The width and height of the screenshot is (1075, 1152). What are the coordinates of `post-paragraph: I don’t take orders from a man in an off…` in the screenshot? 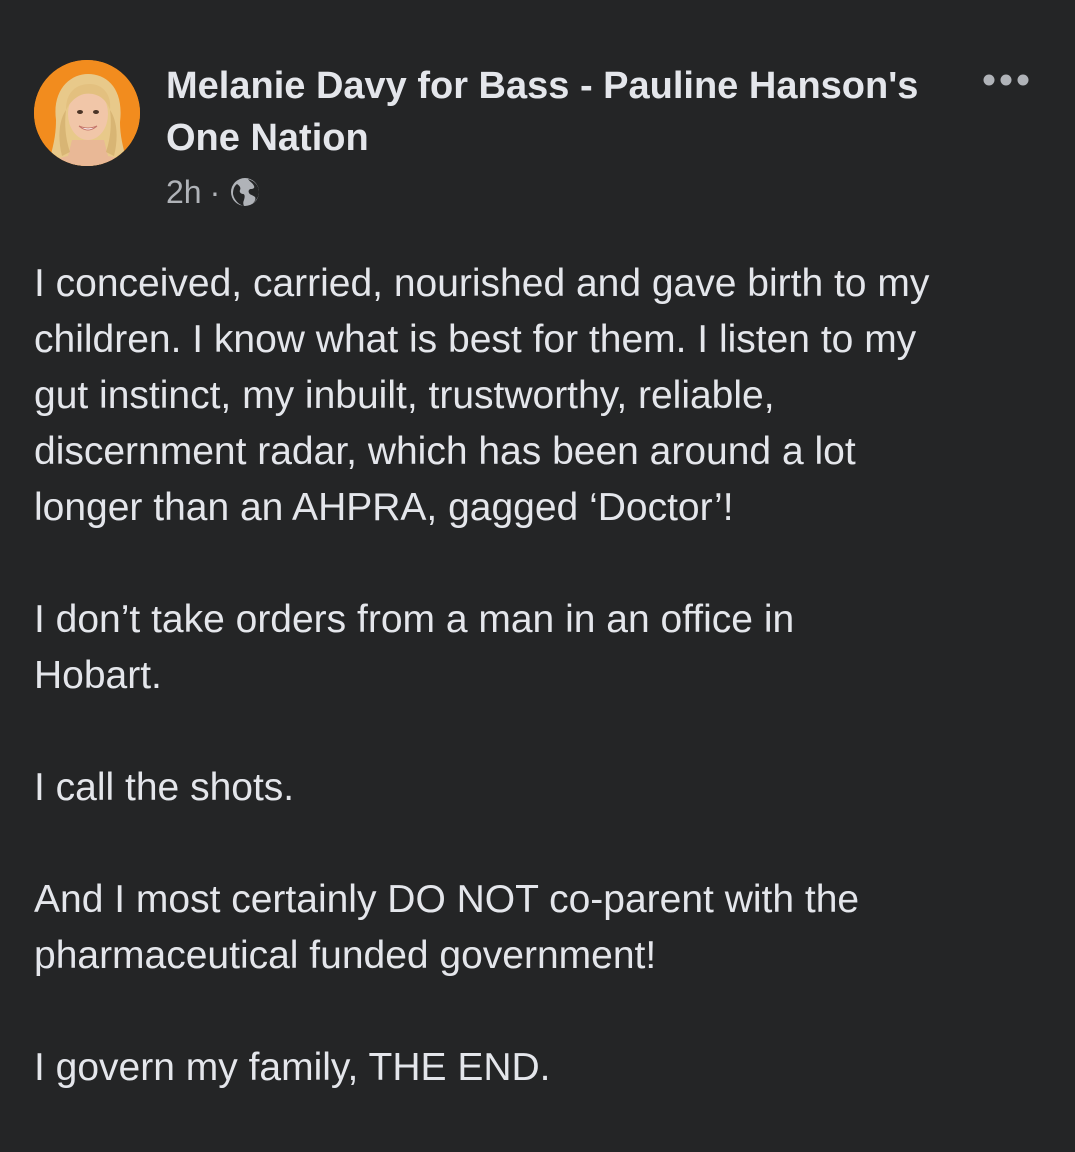 It's located at (414, 647).